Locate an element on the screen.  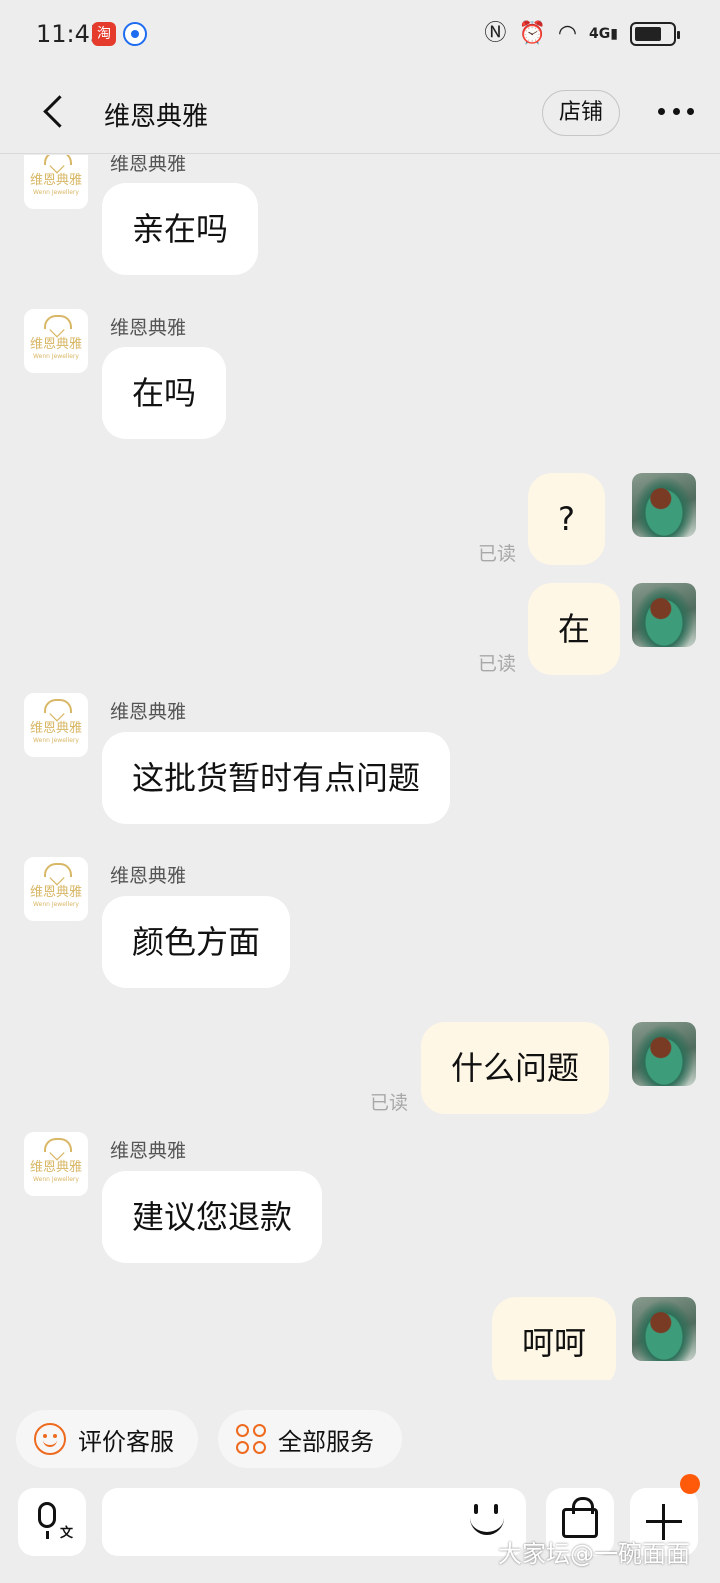
message-bubble-incoming: 亲在吗 is located at coordinates (180, 229).